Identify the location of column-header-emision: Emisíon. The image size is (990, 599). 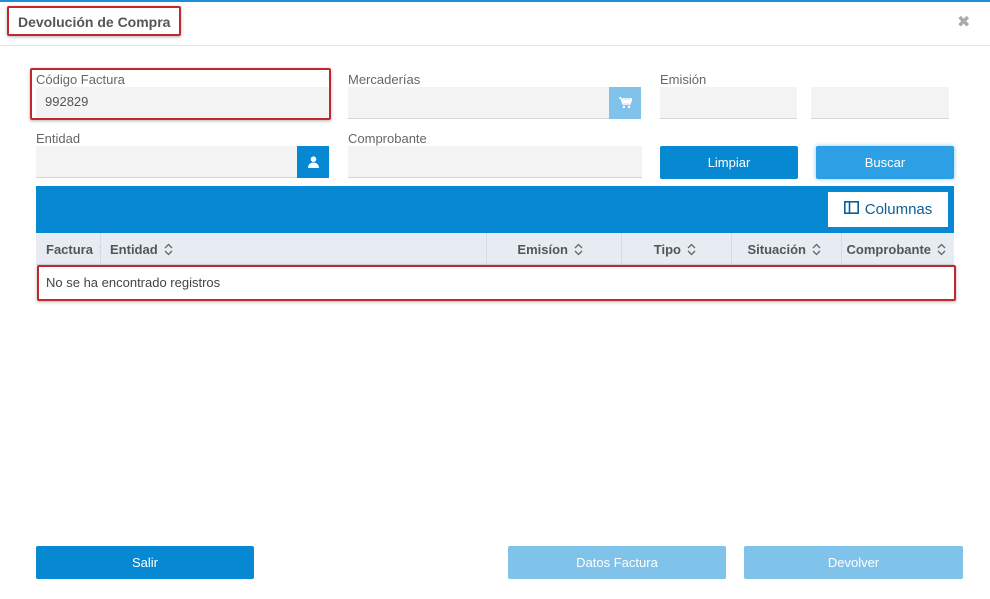
(554, 249).